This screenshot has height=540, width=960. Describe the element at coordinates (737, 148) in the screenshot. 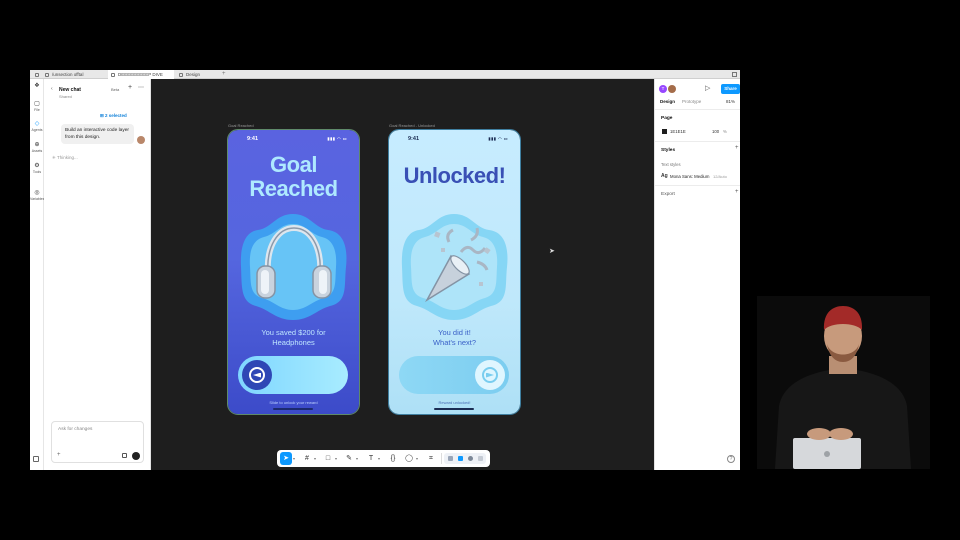

I see `add-style-icon: +` at that location.